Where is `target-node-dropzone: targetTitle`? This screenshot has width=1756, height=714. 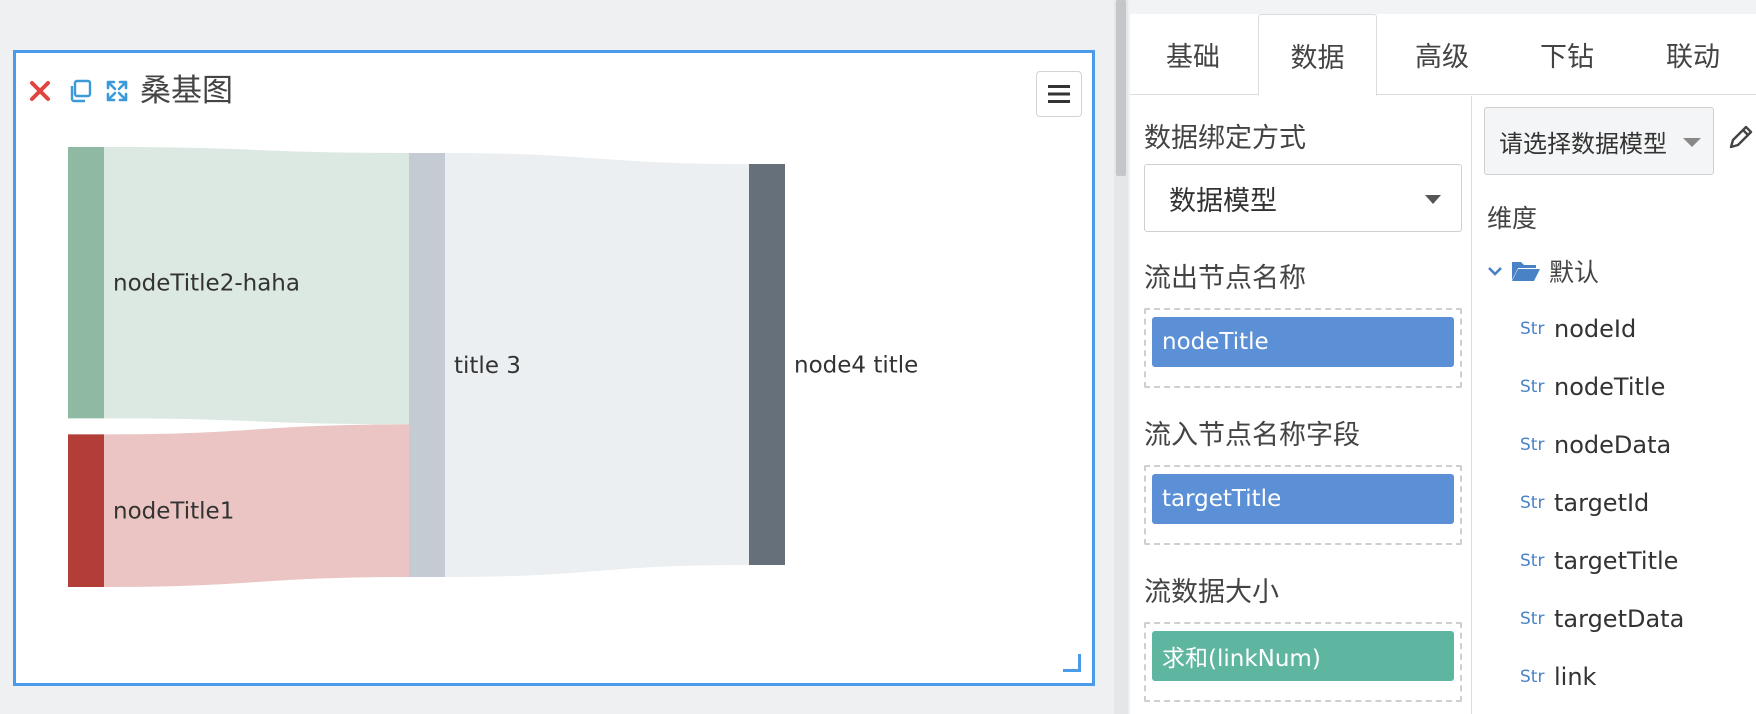 target-node-dropzone: targetTitle is located at coordinates (1303, 505).